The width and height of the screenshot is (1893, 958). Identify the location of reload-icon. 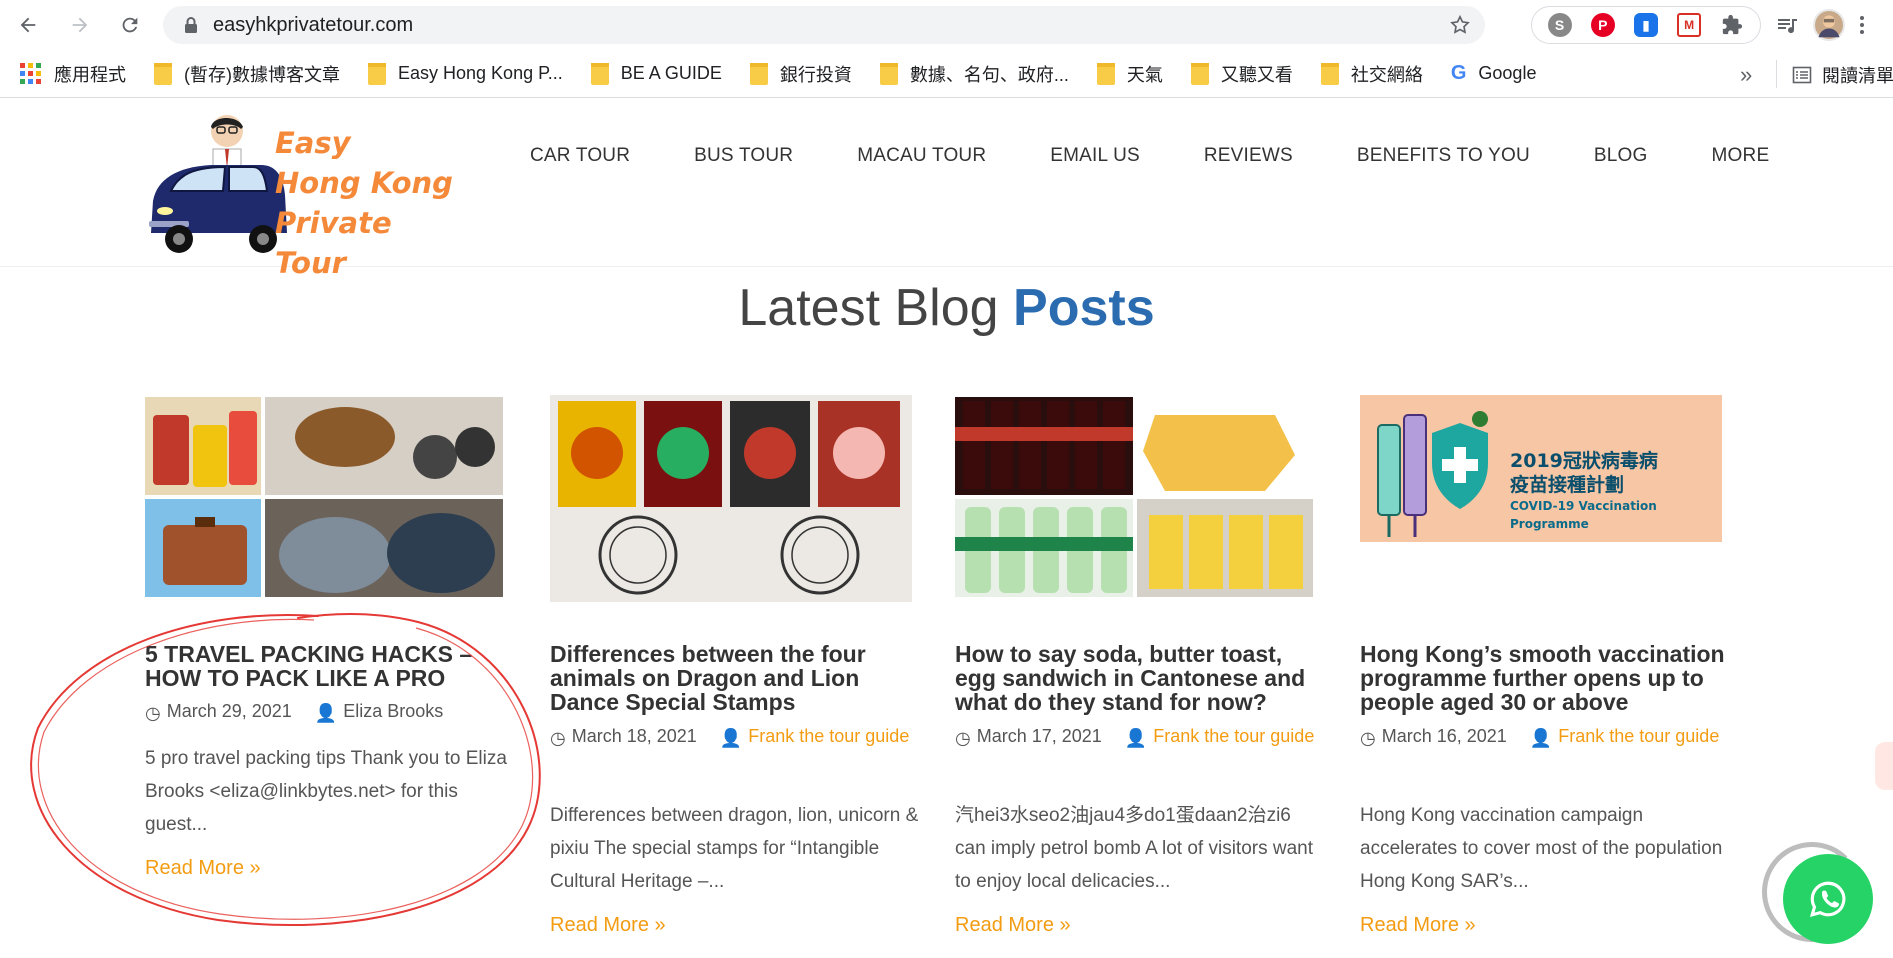
(130, 25).